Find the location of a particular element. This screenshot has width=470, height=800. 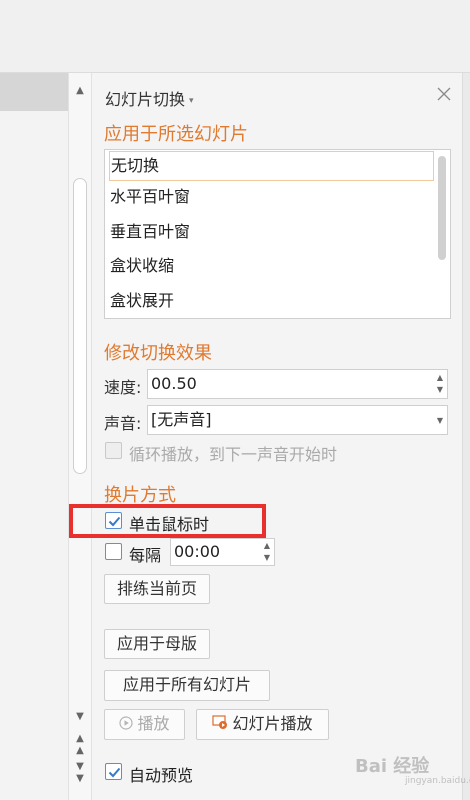

transition-item: 盒状展开 is located at coordinates (271, 302).